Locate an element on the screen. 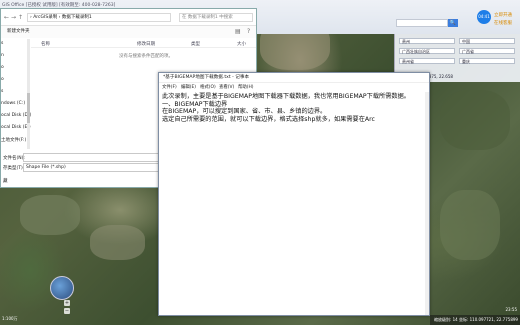  menu-help: 帮助(H) is located at coordinates (246, 87).